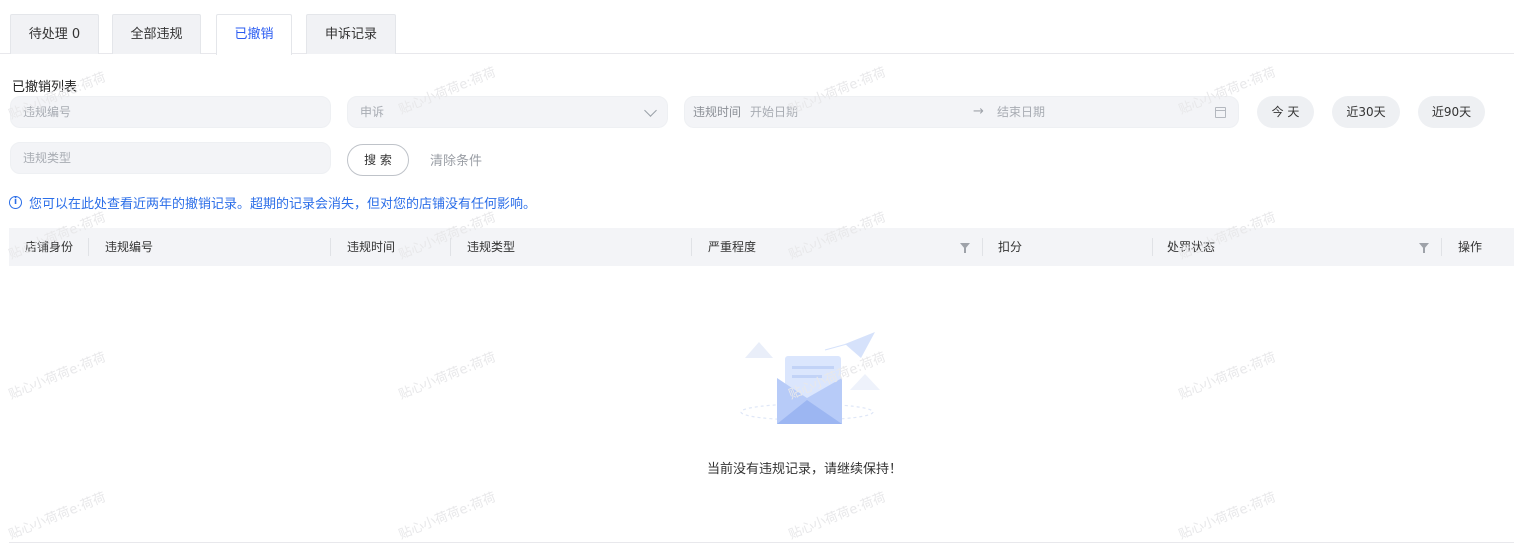 The width and height of the screenshot is (1514, 555). Describe the element at coordinates (15, 202) in the screenshot. I see `info-icon: i` at that location.